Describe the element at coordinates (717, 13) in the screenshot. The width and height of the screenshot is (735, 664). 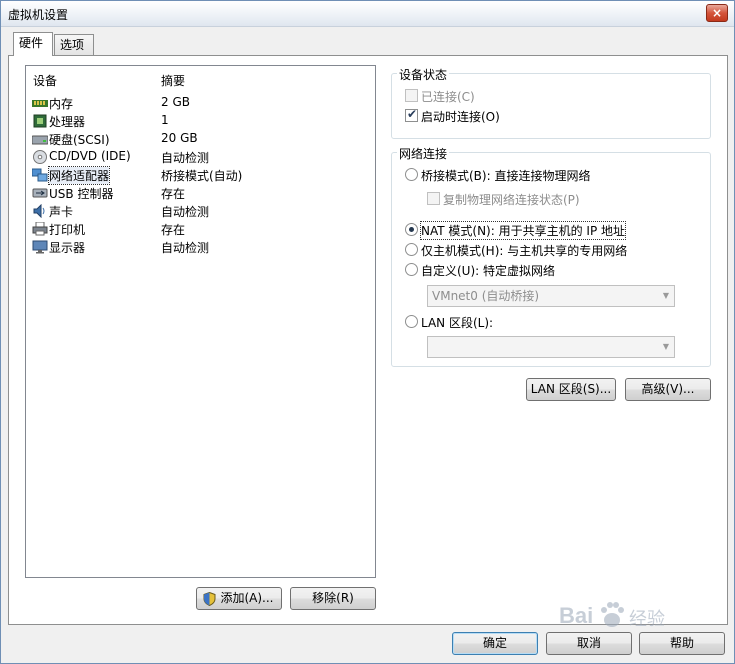
I see `close-button: ×` at that location.